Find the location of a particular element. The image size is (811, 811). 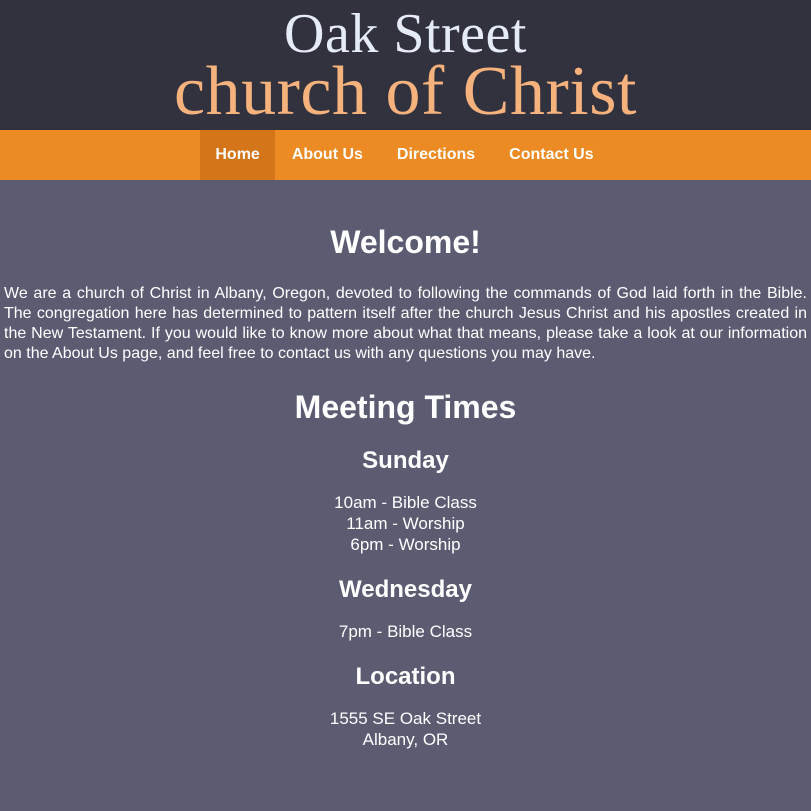

welcome-heading: Welcome! is located at coordinates (405, 242).